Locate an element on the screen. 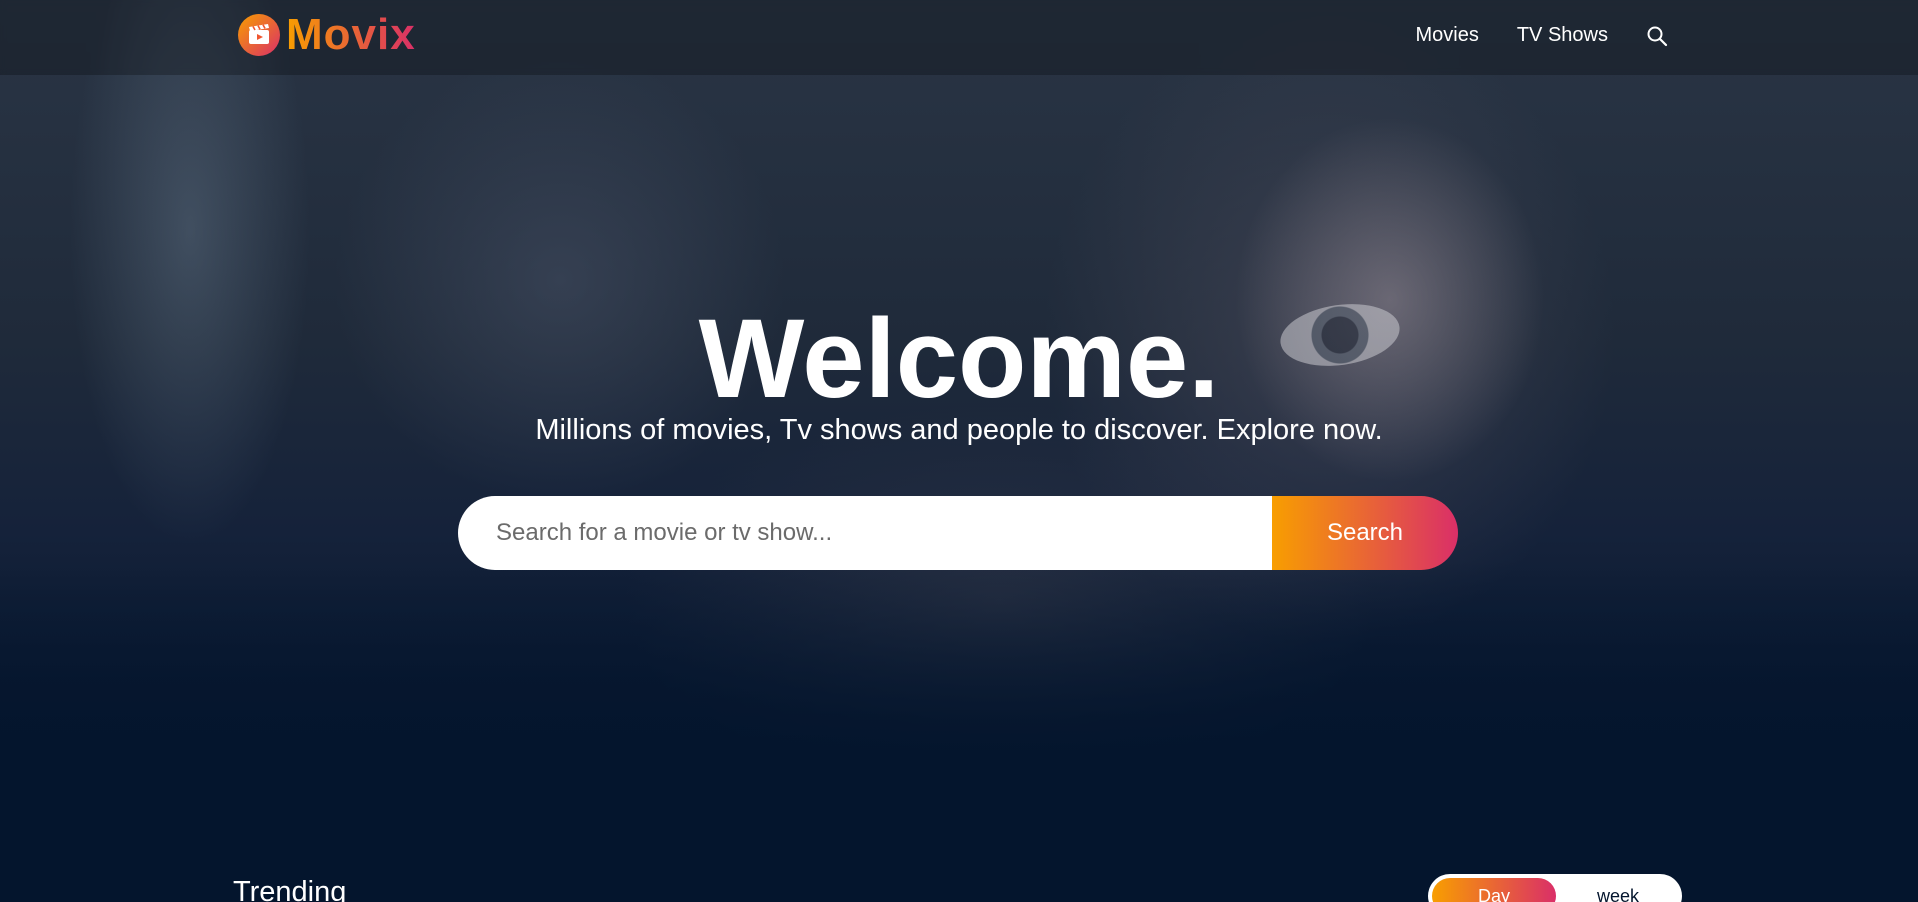 This screenshot has width=1918, height=902. trending-title: Trending is located at coordinates (290, 889).